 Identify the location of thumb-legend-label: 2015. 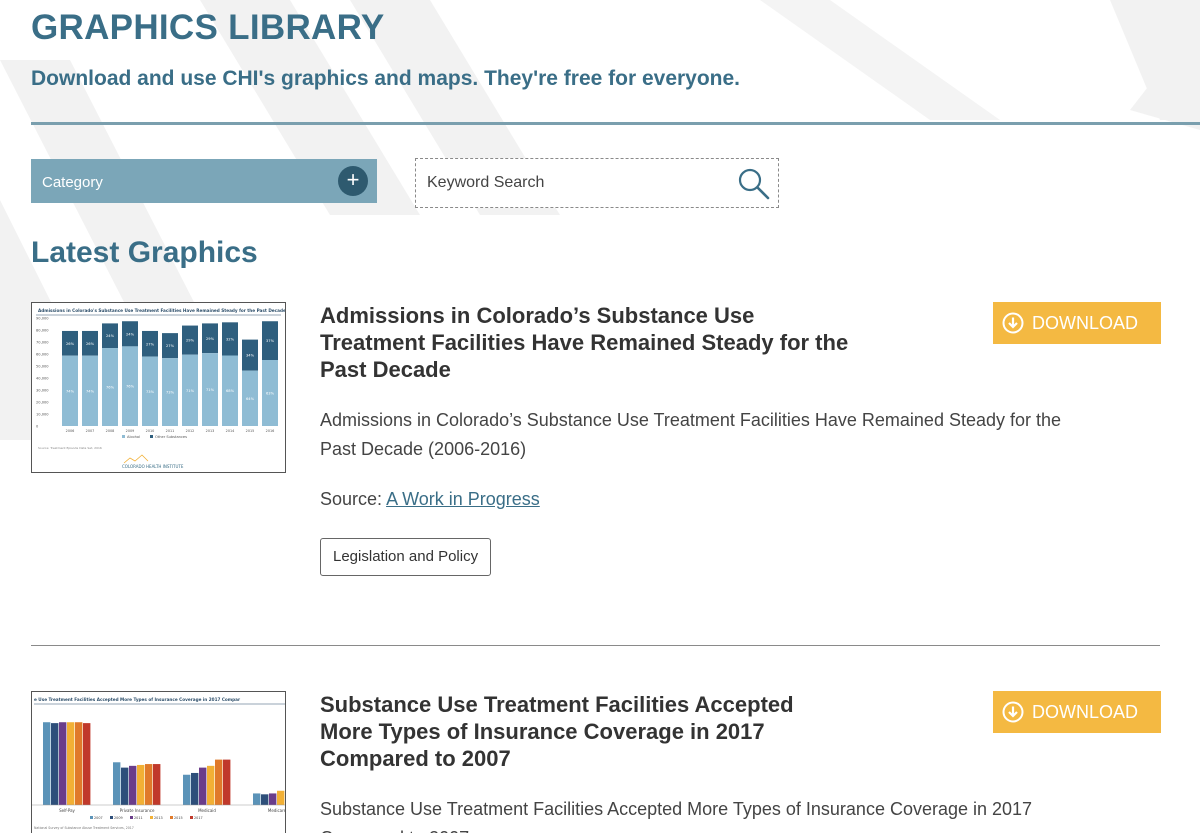
(178, 818).